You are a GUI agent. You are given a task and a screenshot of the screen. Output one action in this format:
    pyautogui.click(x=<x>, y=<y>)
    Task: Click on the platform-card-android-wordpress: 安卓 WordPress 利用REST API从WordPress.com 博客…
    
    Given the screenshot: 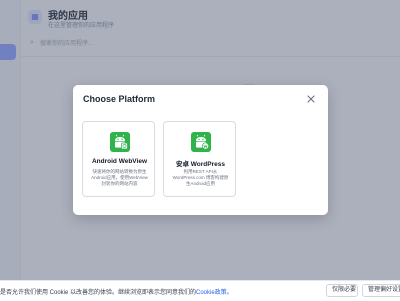 What is the action you would take?
    pyautogui.click(x=199, y=159)
    